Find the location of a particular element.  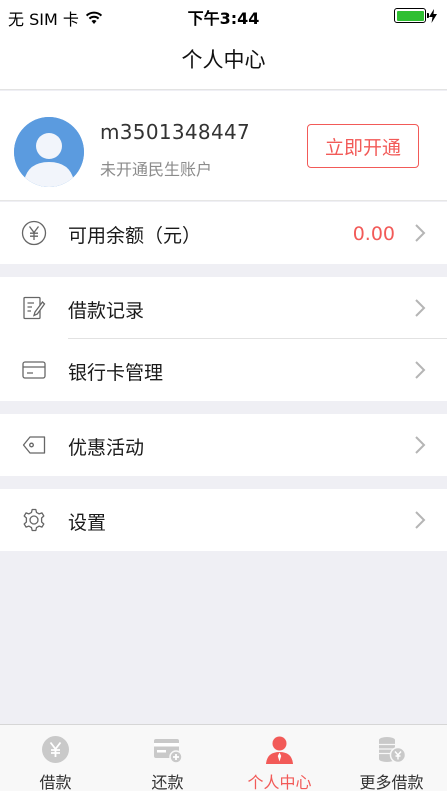

person-icon is located at coordinates (279, 750).